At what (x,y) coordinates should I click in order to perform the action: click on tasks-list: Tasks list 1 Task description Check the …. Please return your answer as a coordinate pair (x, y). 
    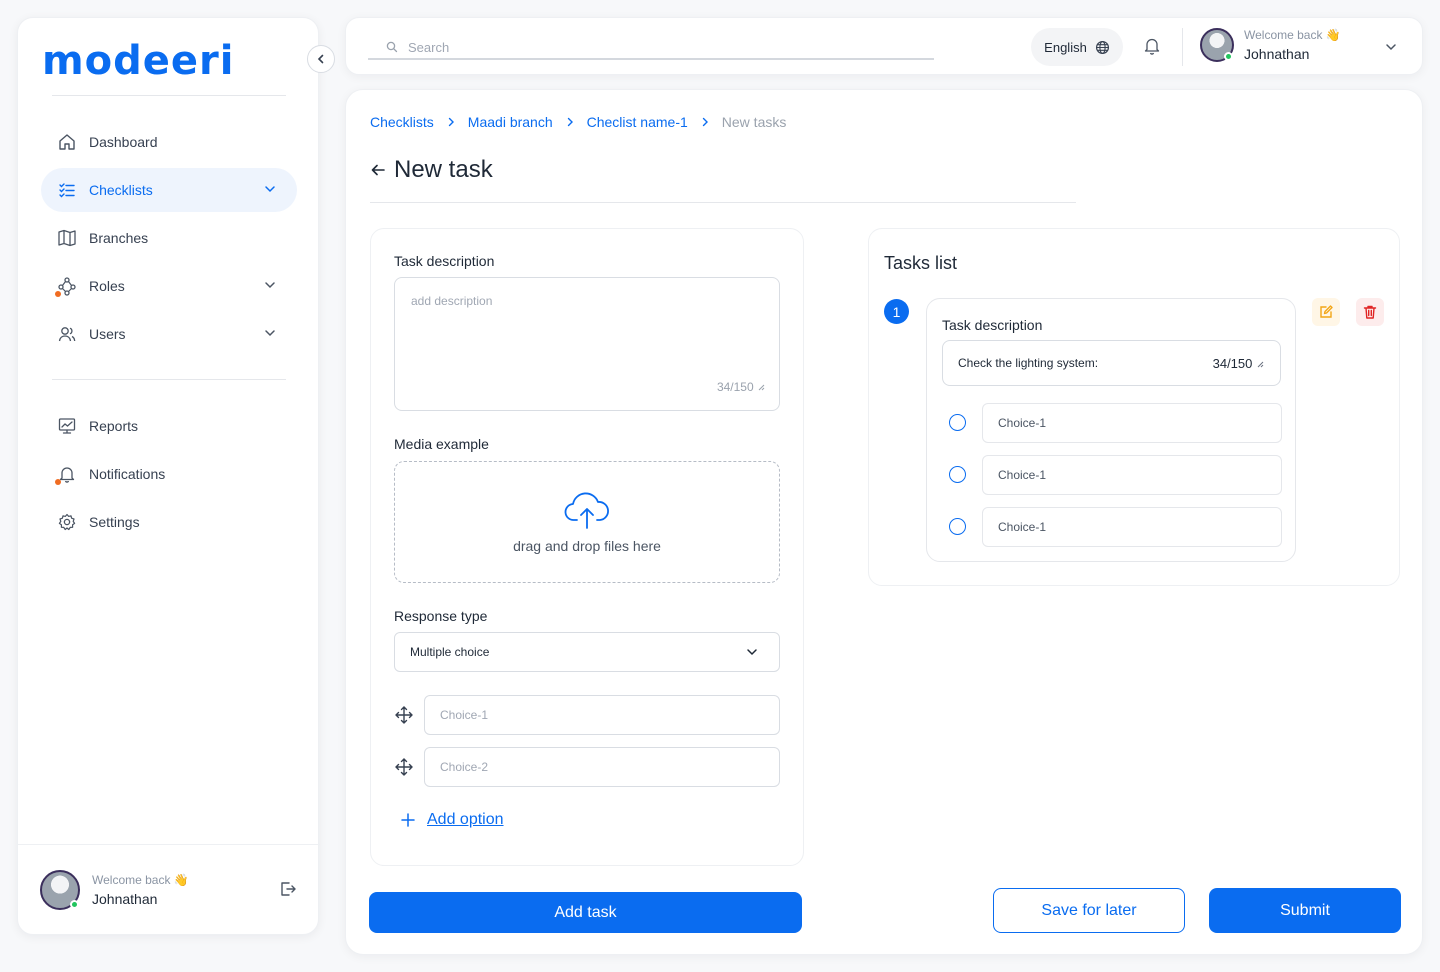
    Looking at the image, I should click on (1134, 407).